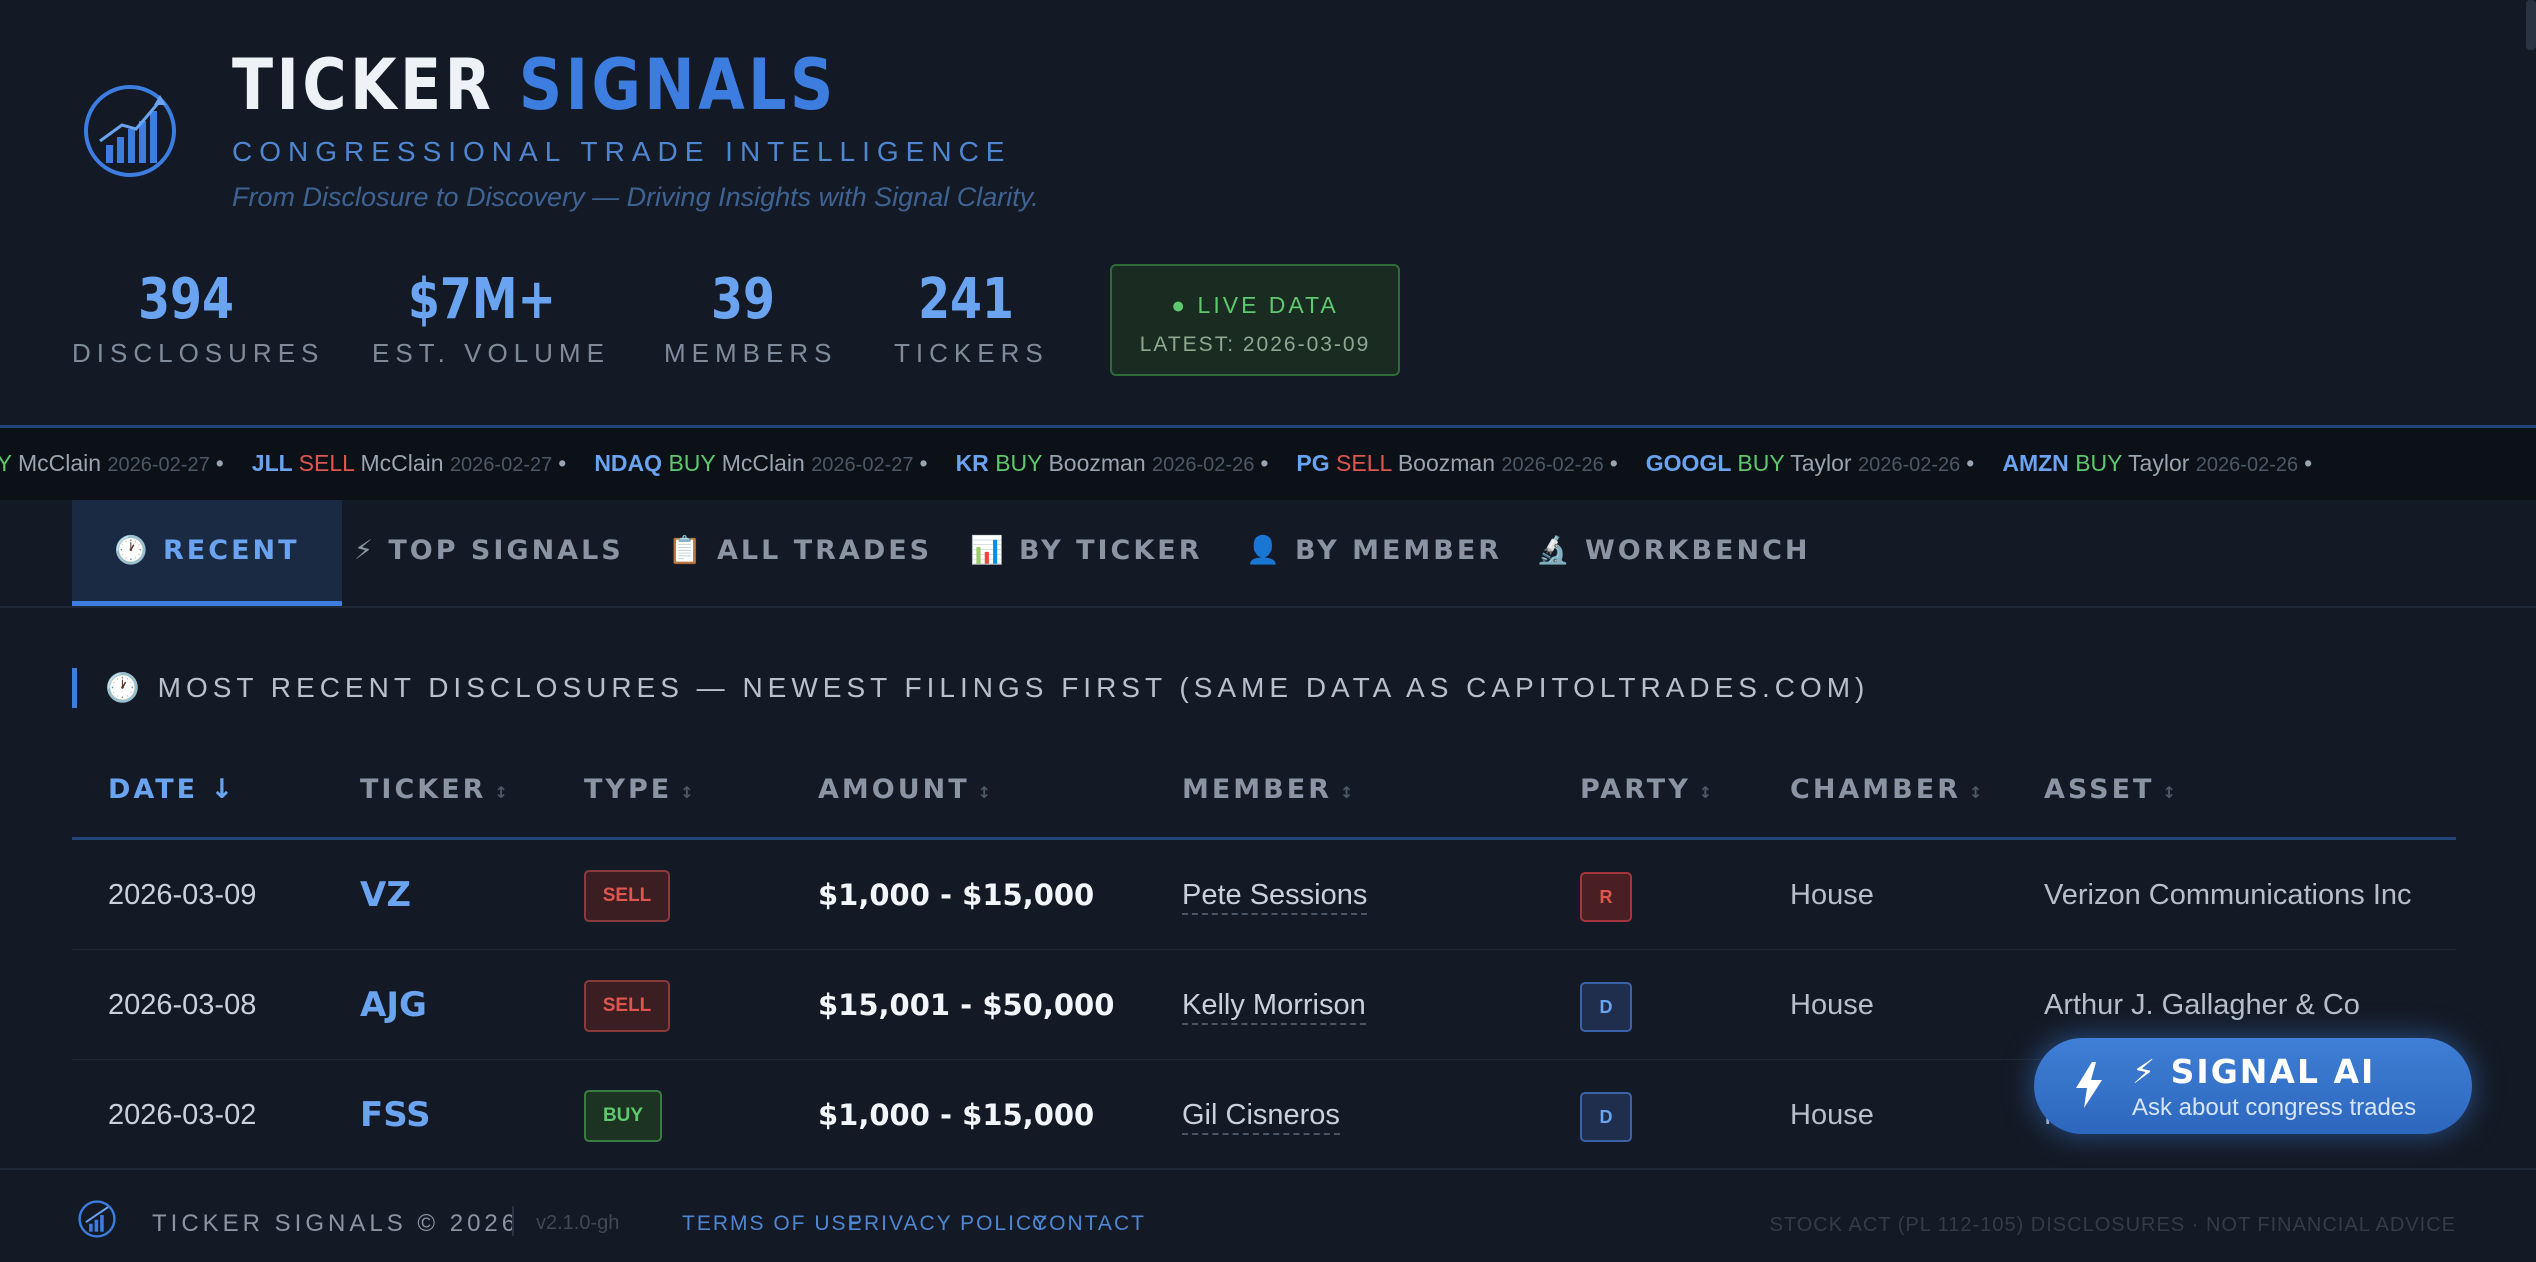  What do you see at coordinates (631, 463) in the screenshot?
I see `tape-sym: NDAQ` at bounding box center [631, 463].